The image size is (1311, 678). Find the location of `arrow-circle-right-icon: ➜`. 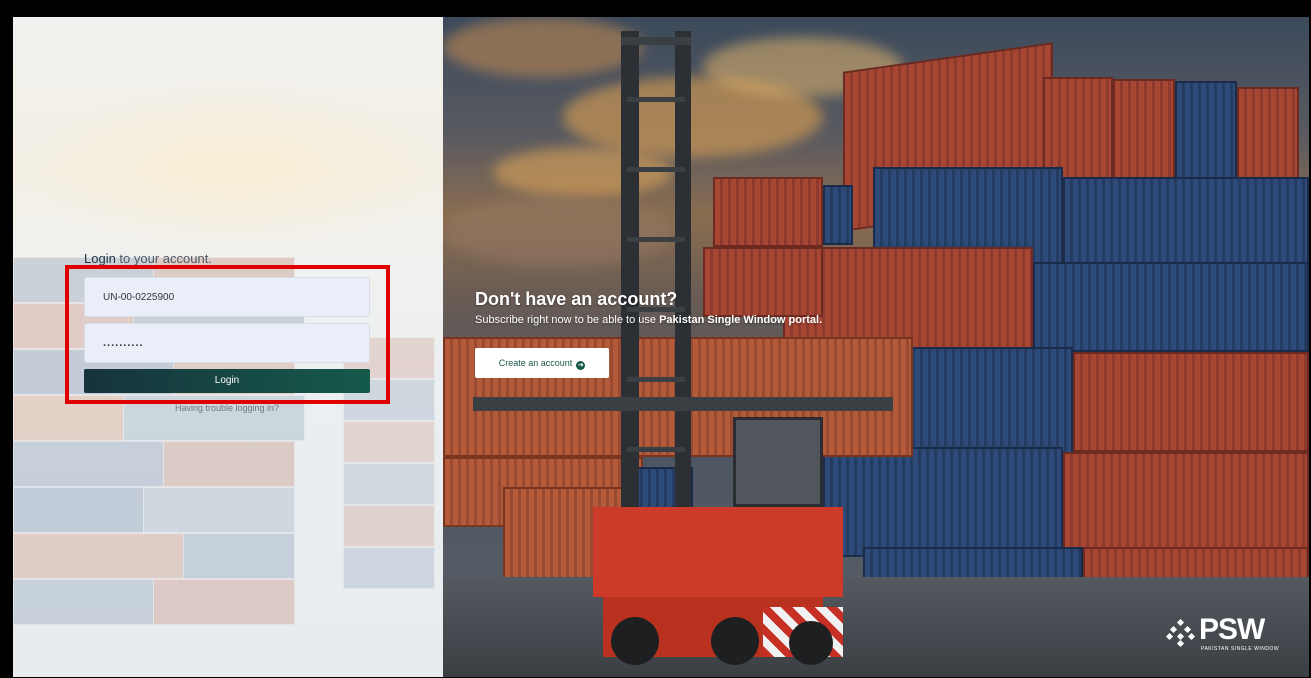

arrow-circle-right-icon: ➜ is located at coordinates (581, 365).